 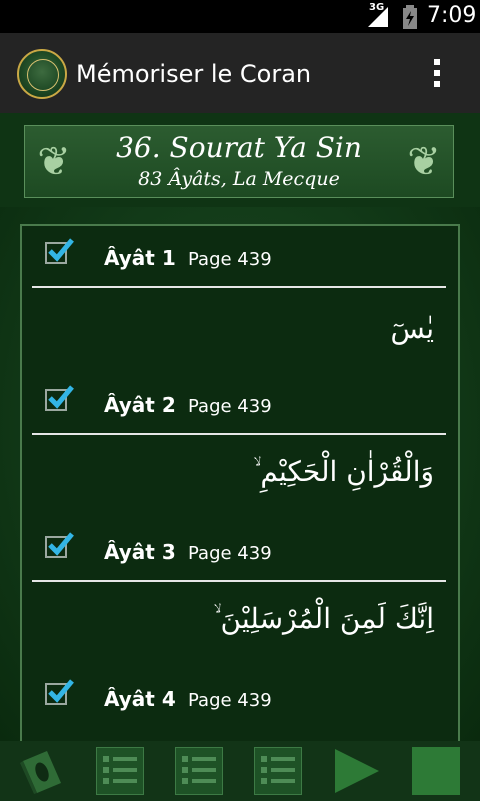 What do you see at coordinates (240, 16) in the screenshot?
I see `status-bar: 3G 7:09` at bounding box center [240, 16].